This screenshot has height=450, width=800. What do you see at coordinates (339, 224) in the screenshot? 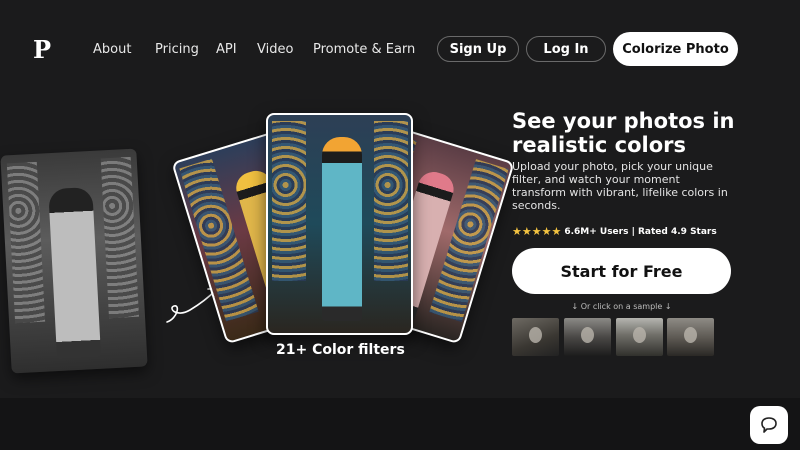
I see `colorized-photo-card-center` at bounding box center [339, 224].